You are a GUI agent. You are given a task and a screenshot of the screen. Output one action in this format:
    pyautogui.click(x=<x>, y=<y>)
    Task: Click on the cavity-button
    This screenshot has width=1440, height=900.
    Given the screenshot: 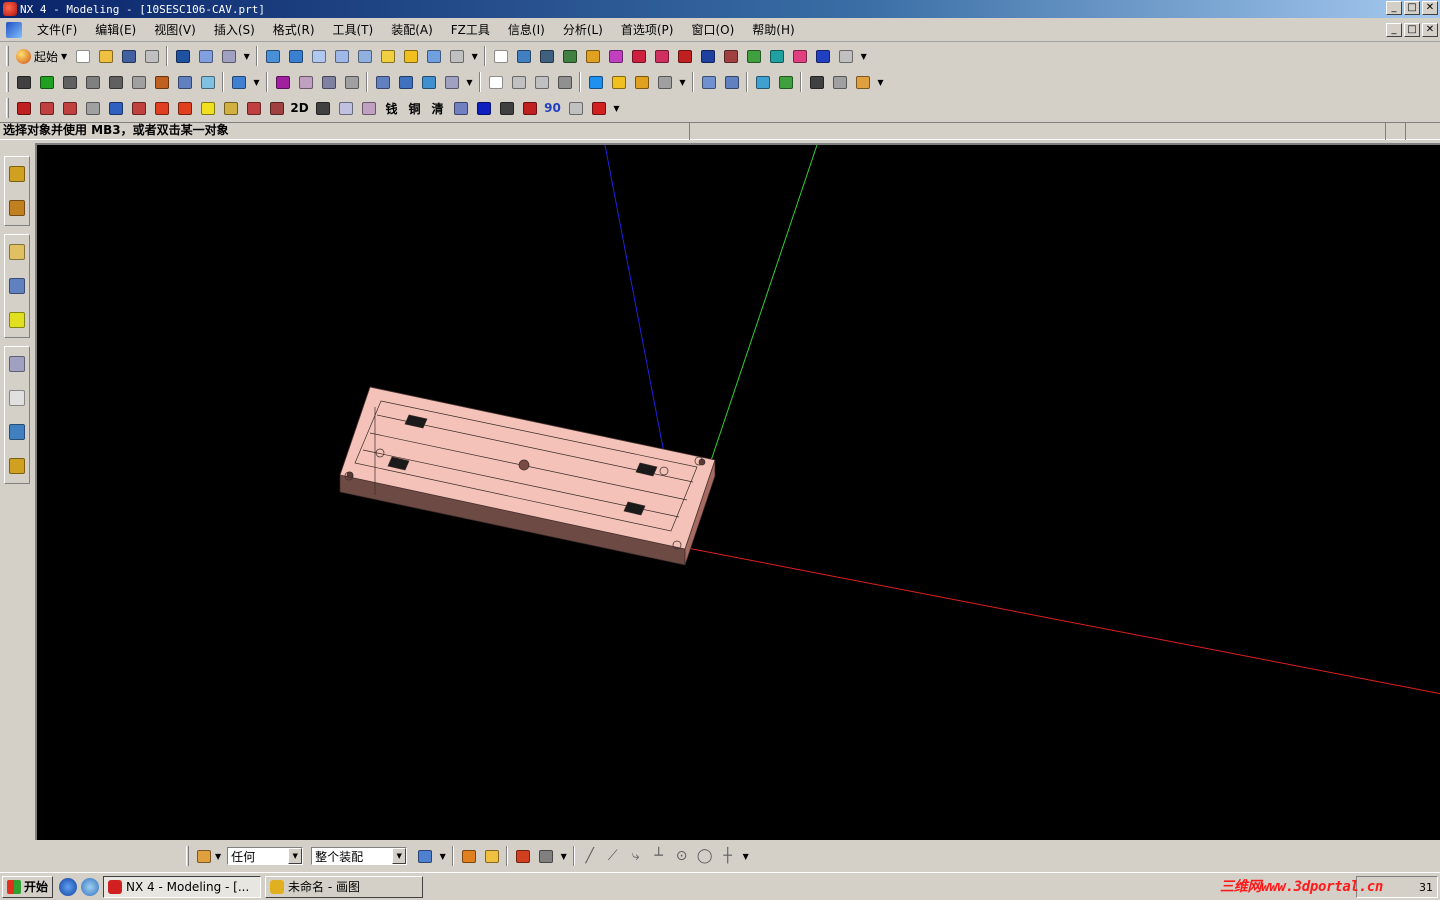 What is the action you would take?
    pyautogui.click(x=519, y=82)
    